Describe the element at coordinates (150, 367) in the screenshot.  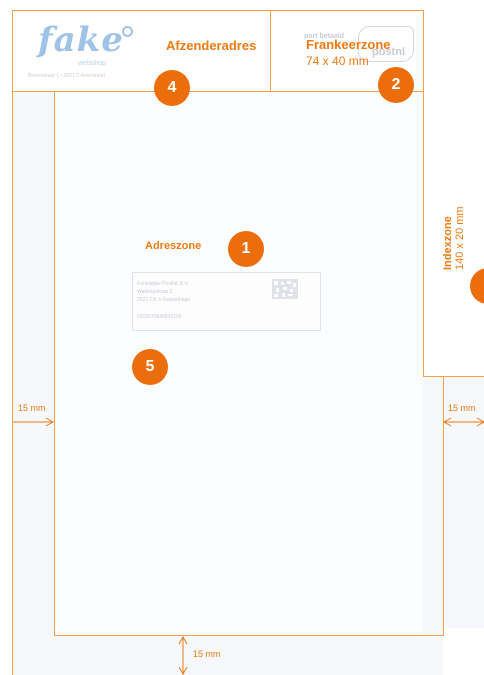
I see `badge-5: 5` at that location.